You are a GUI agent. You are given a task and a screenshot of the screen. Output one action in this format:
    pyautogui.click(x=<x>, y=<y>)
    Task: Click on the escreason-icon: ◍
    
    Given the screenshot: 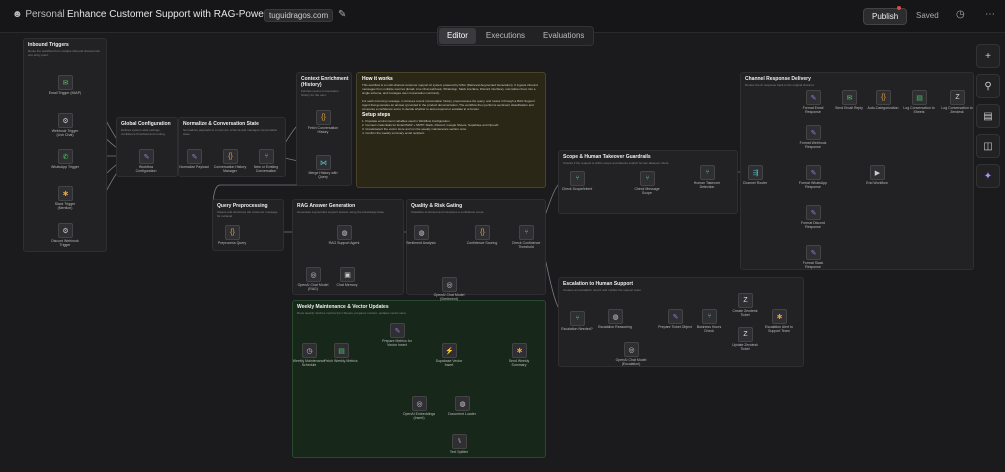 What is the action you would take?
    pyautogui.click(x=615, y=316)
    